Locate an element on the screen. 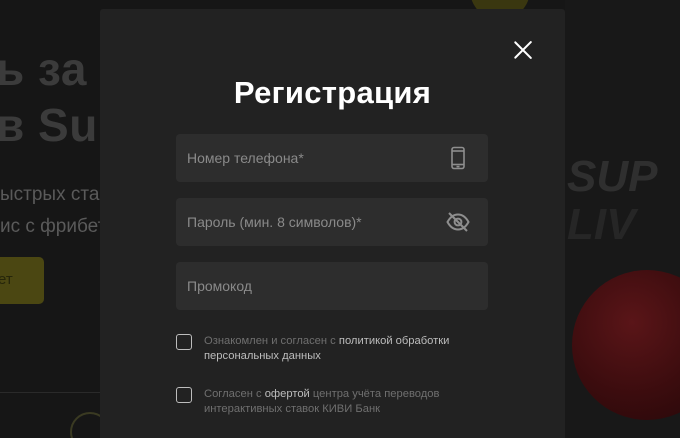 This screenshot has width=680, height=438. offer-link: офертой is located at coordinates (287, 394).